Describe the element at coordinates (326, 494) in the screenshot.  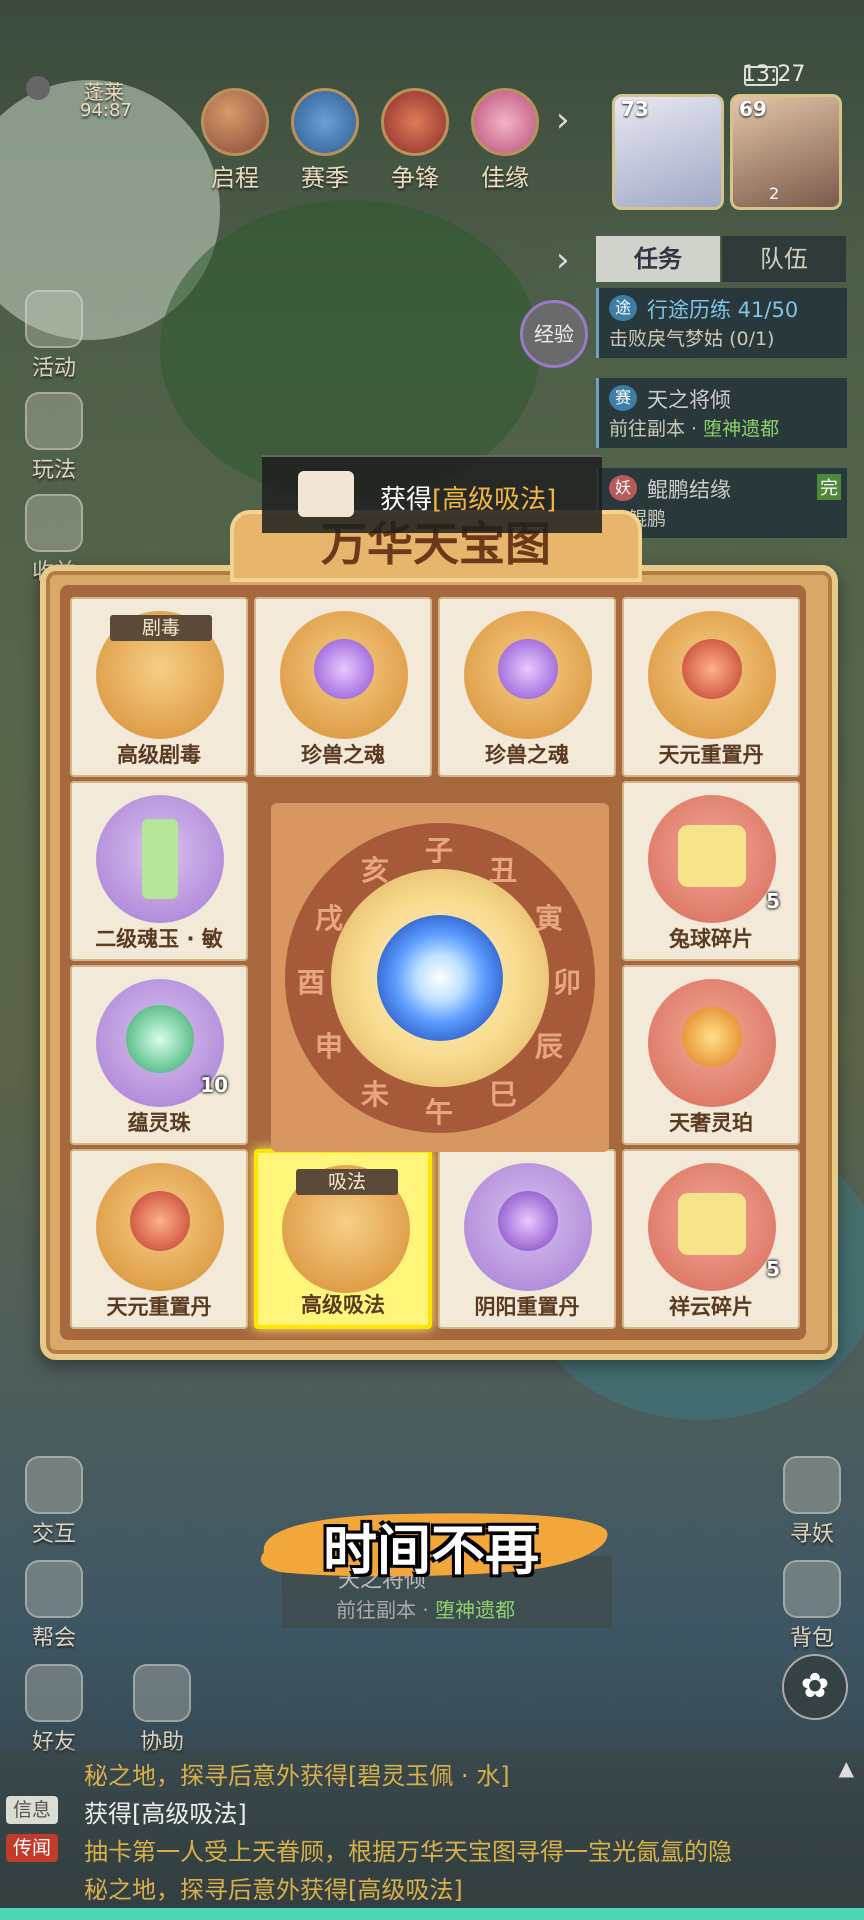
I see `item-scroll-icon` at that location.